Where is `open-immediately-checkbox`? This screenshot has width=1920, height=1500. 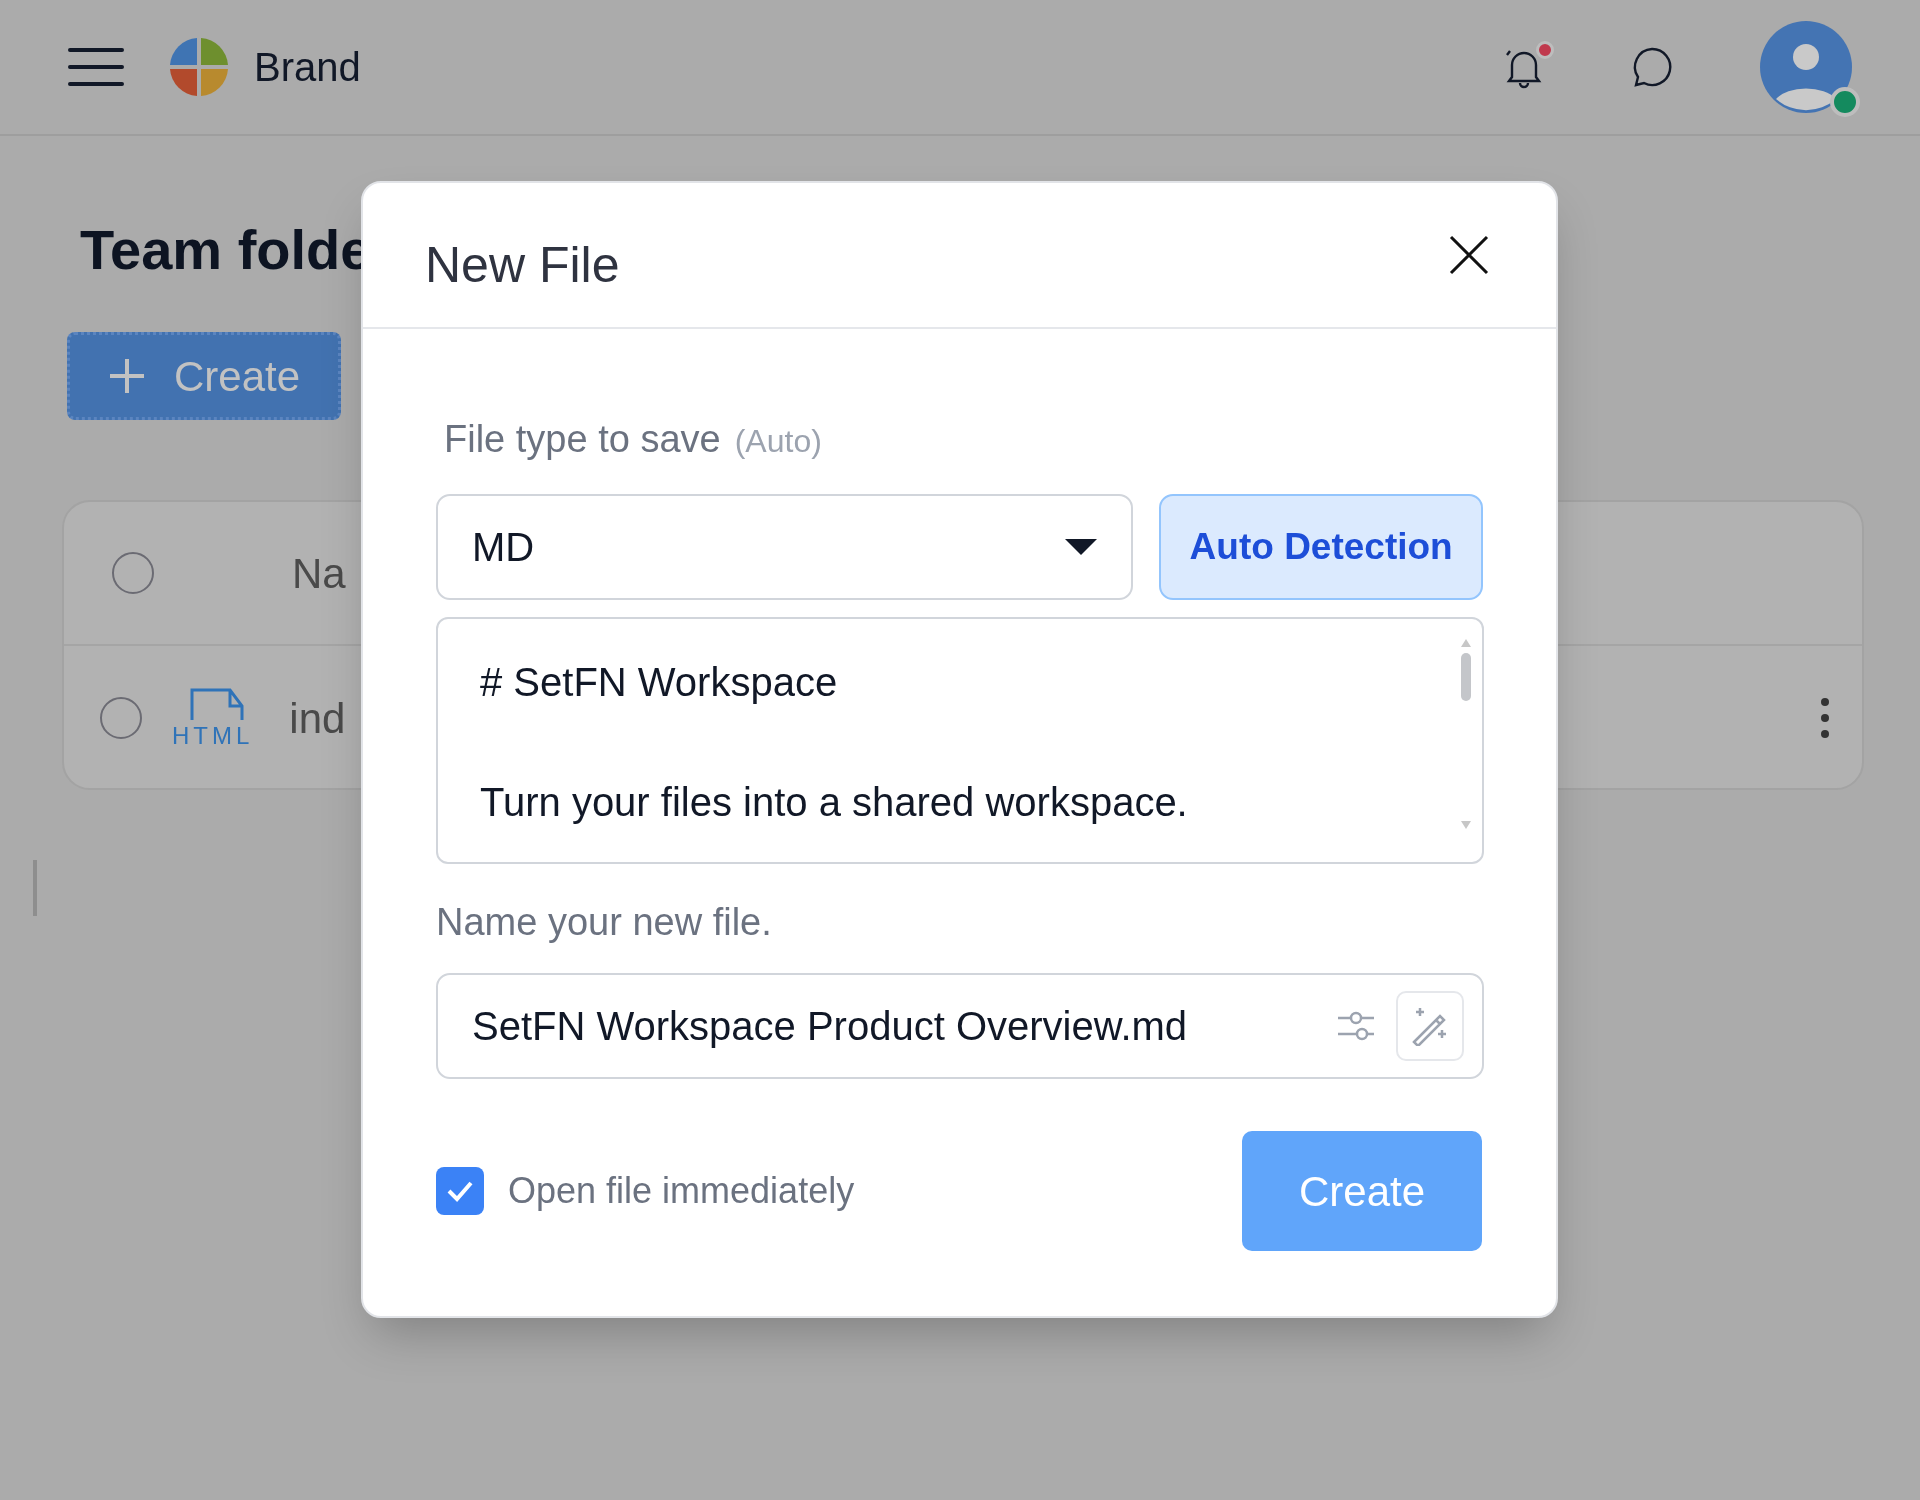
open-immediately-checkbox is located at coordinates (460, 1191).